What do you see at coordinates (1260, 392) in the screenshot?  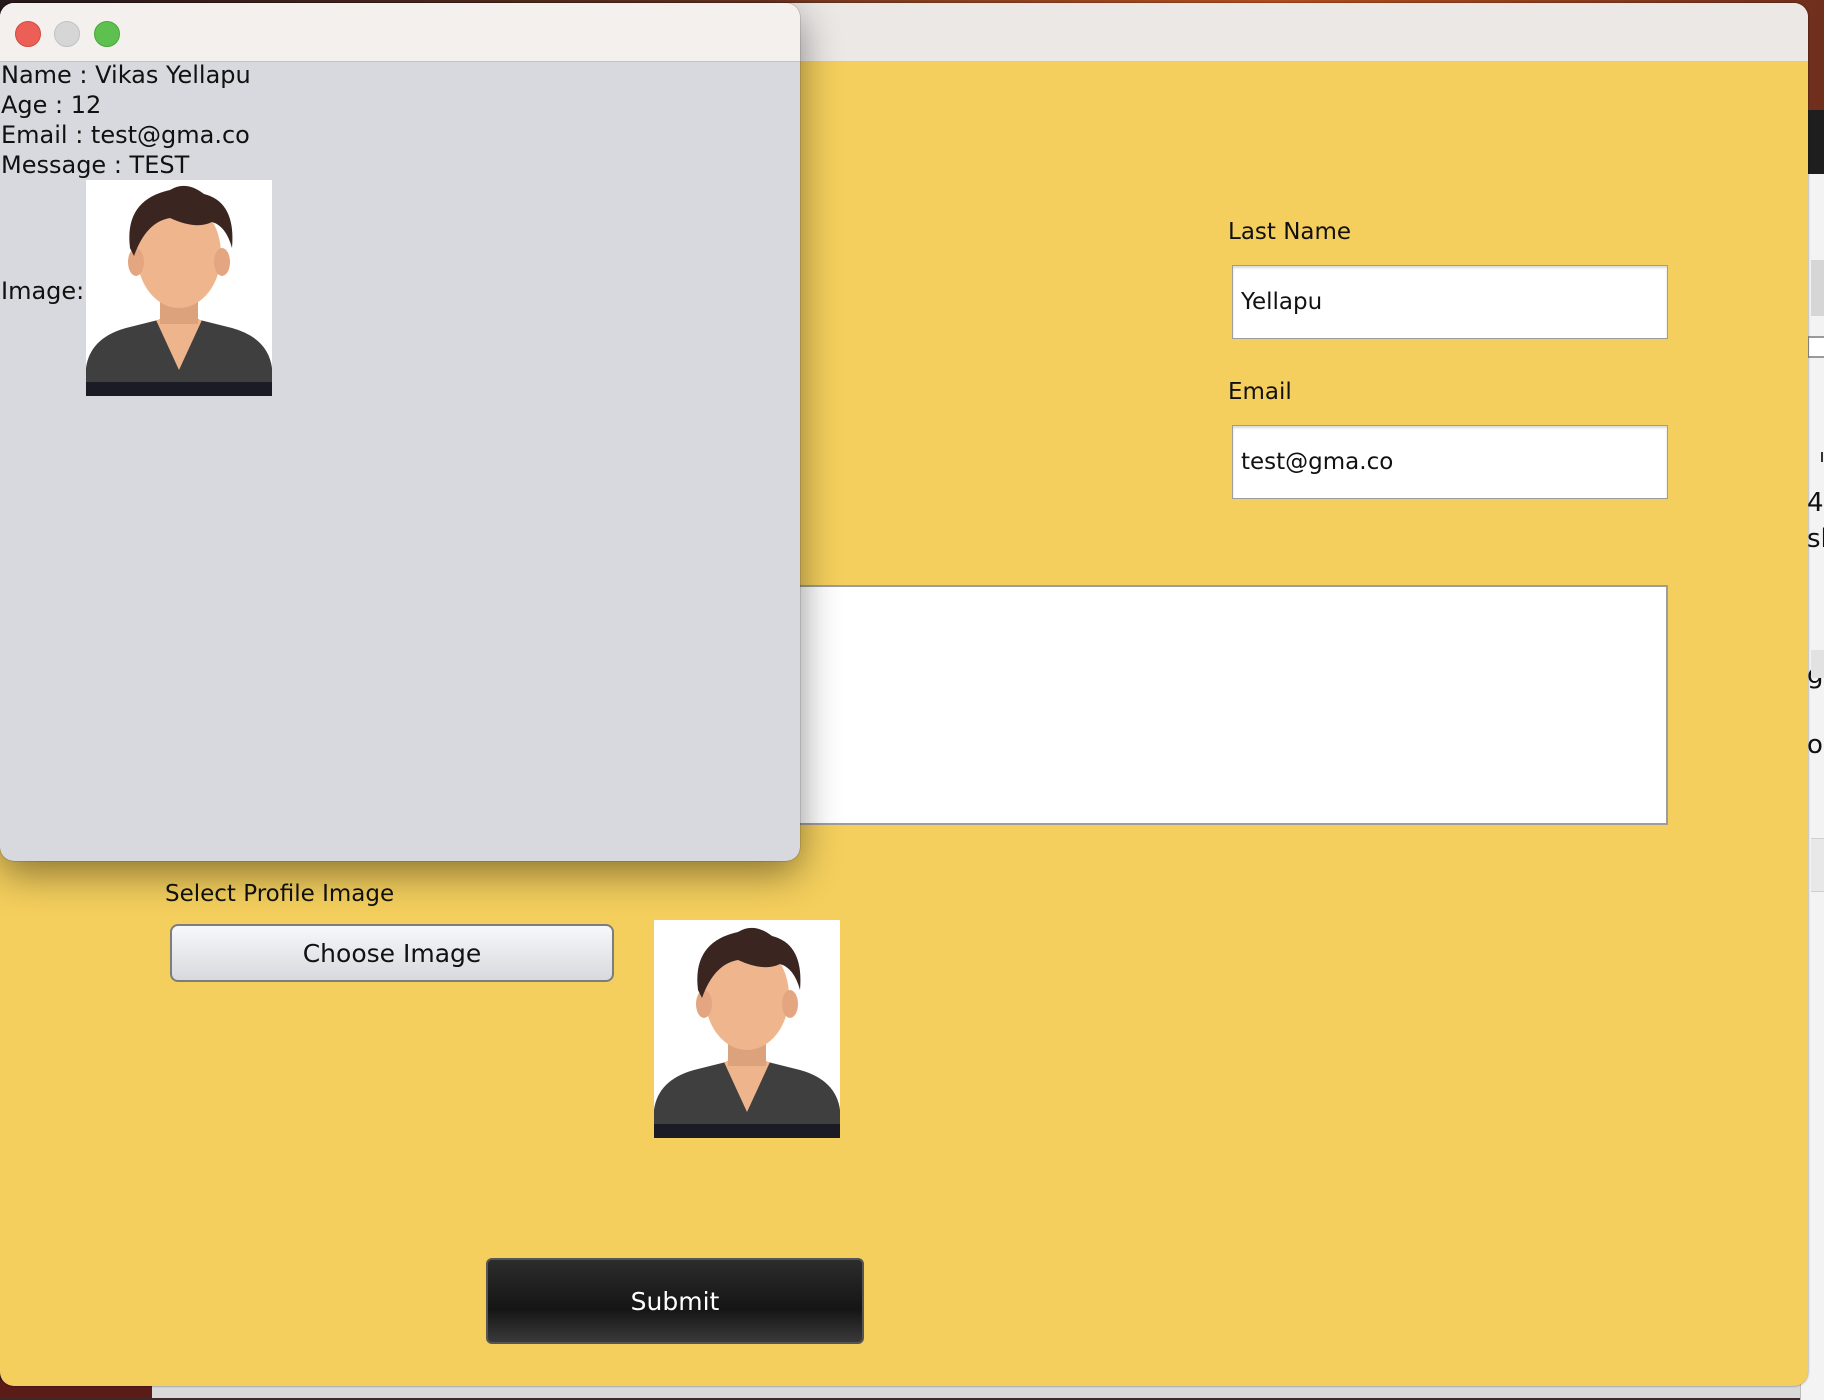 I see `email-label: Email` at bounding box center [1260, 392].